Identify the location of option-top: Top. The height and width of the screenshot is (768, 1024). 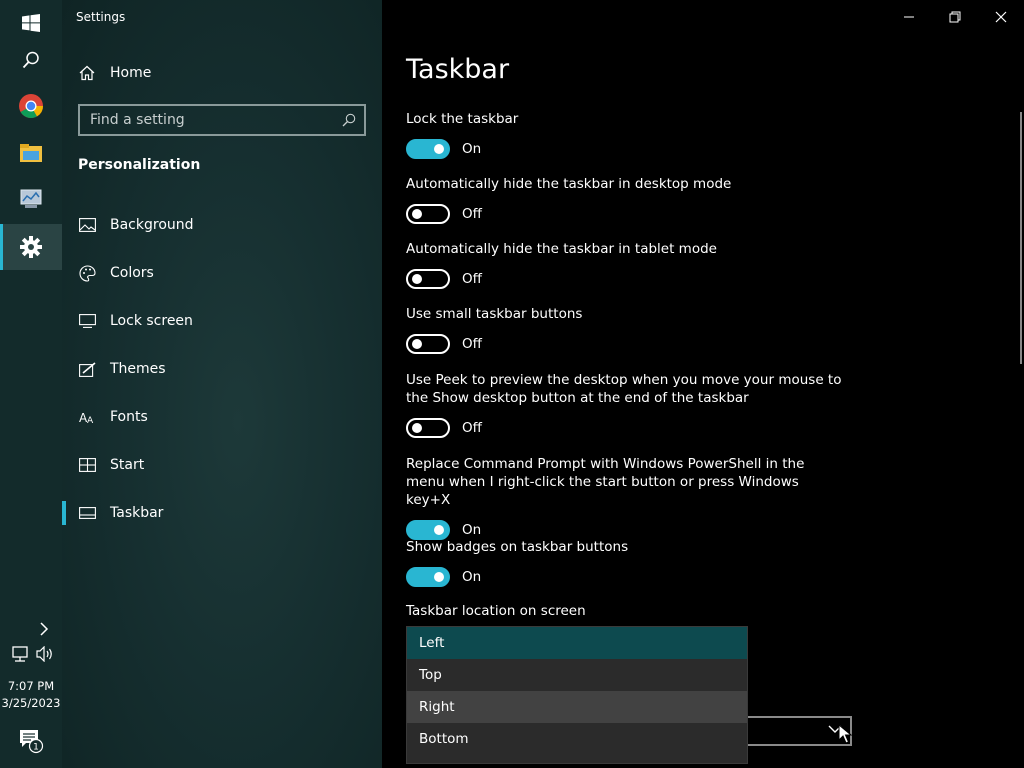
(577, 675).